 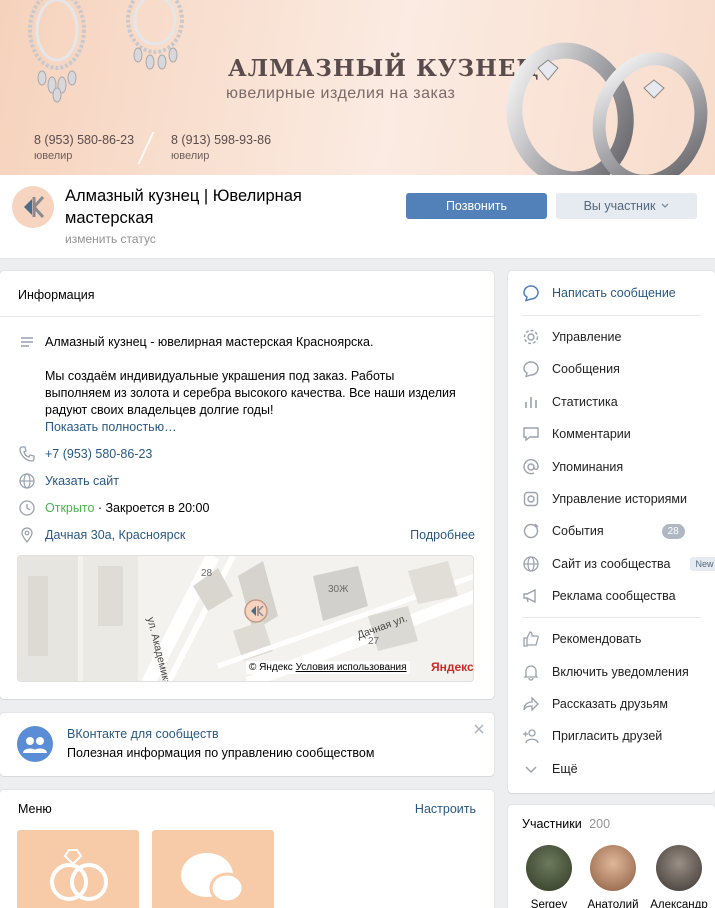 I want to click on member-name: Александр, so click(x=679, y=903).